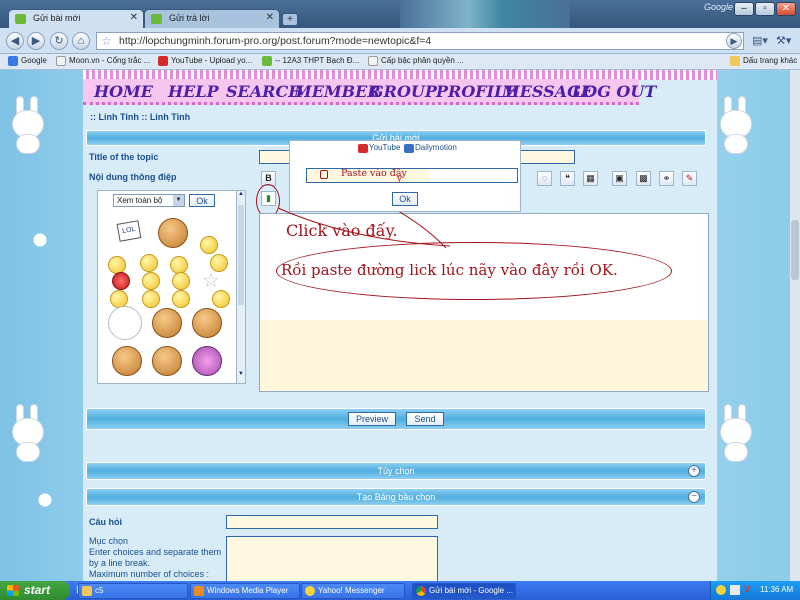 The width and height of the screenshot is (800, 600). Describe the element at coordinates (744, 9) in the screenshot. I see `minimize-icon: –` at that location.